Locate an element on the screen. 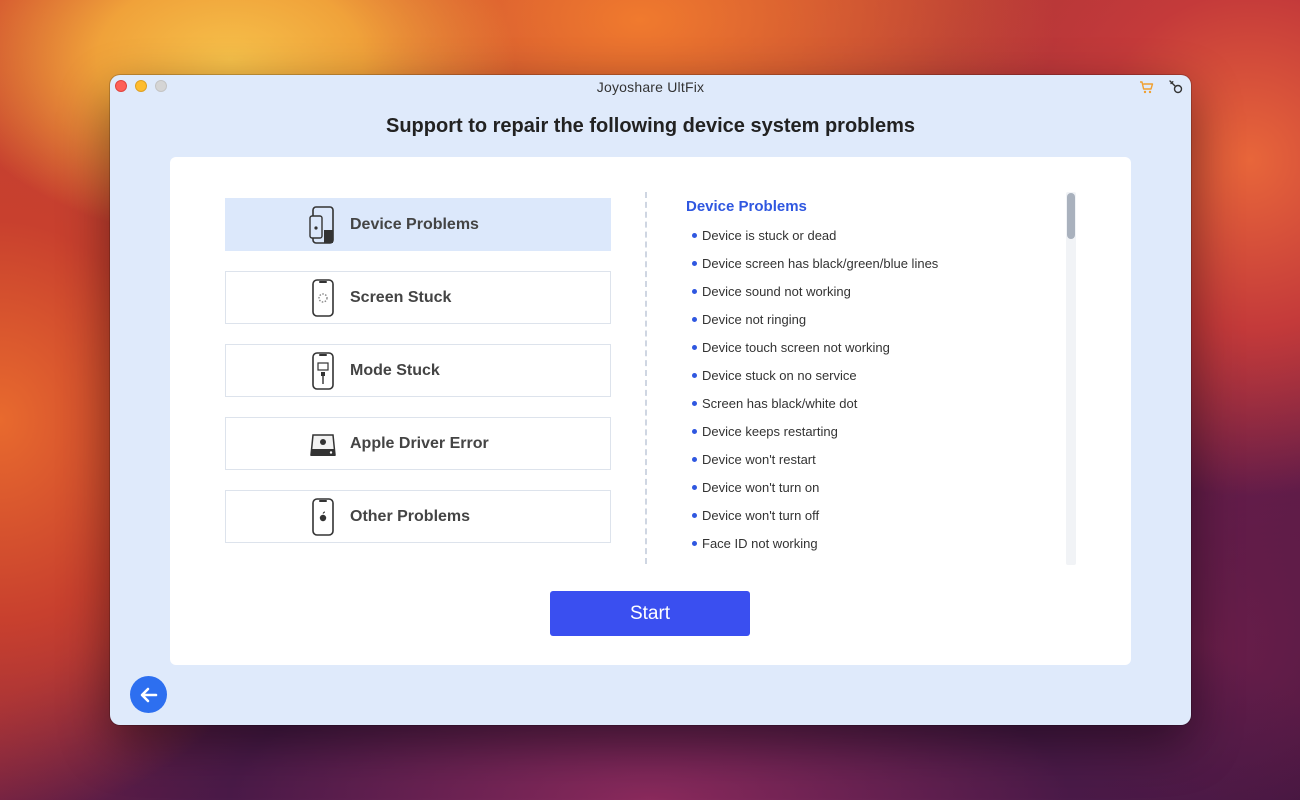 This screenshot has height=800, width=1300. category-label: Apple Driver Error is located at coordinates (419, 443).